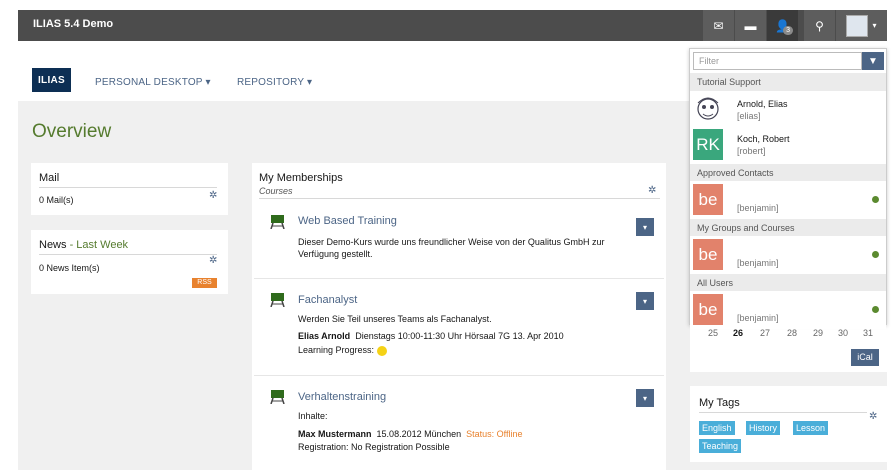 This screenshot has width=892, height=470. Describe the element at coordinates (720, 446) in the screenshot. I see `tag-teaching: Teaching` at that location.